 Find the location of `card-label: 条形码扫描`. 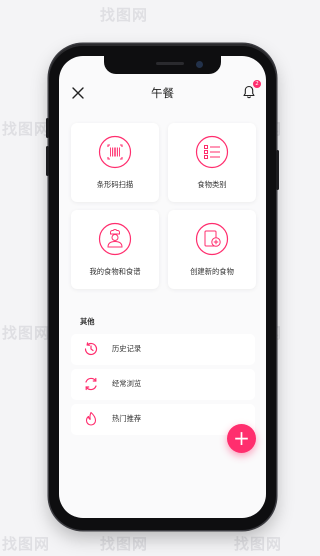

card-label: 条形码扫描 is located at coordinates (115, 184).